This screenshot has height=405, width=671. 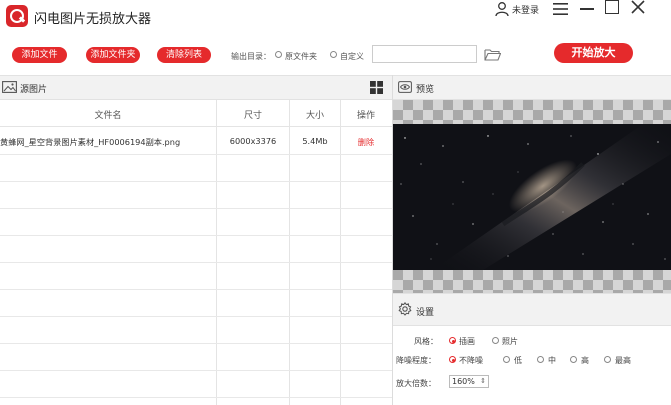 What do you see at coordinates (365, 116) in the screenshot?
I see `column-action: 操作` at bounding box center [365, 116].